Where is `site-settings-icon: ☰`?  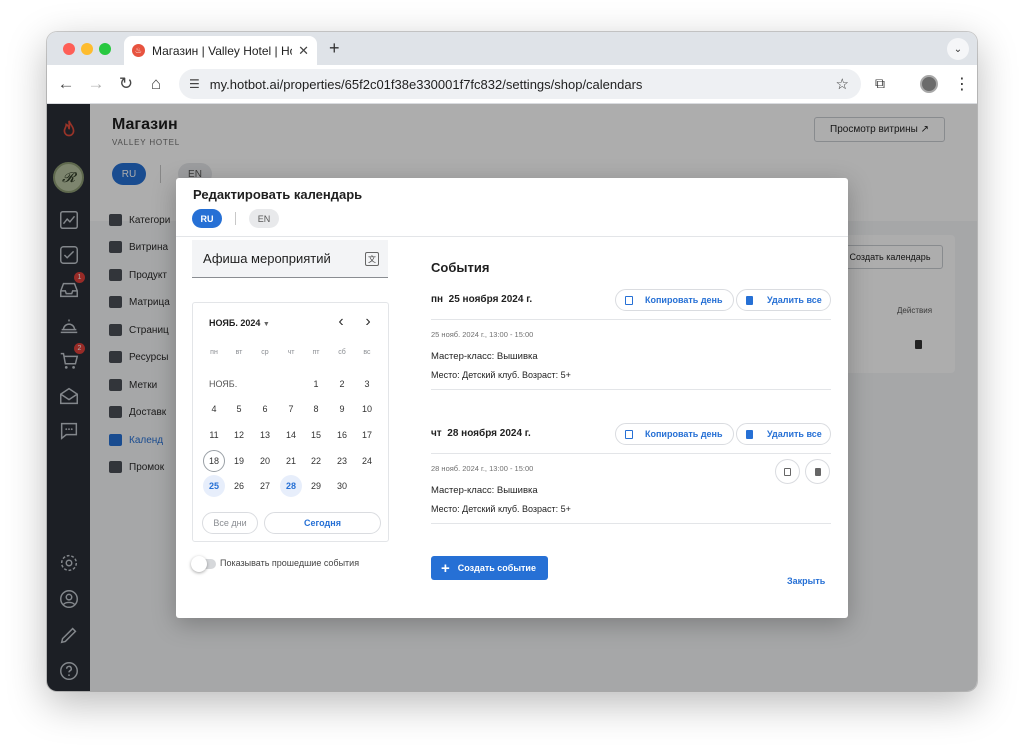 site-settings-icon: ☰ is located at coordinates (194, 84).